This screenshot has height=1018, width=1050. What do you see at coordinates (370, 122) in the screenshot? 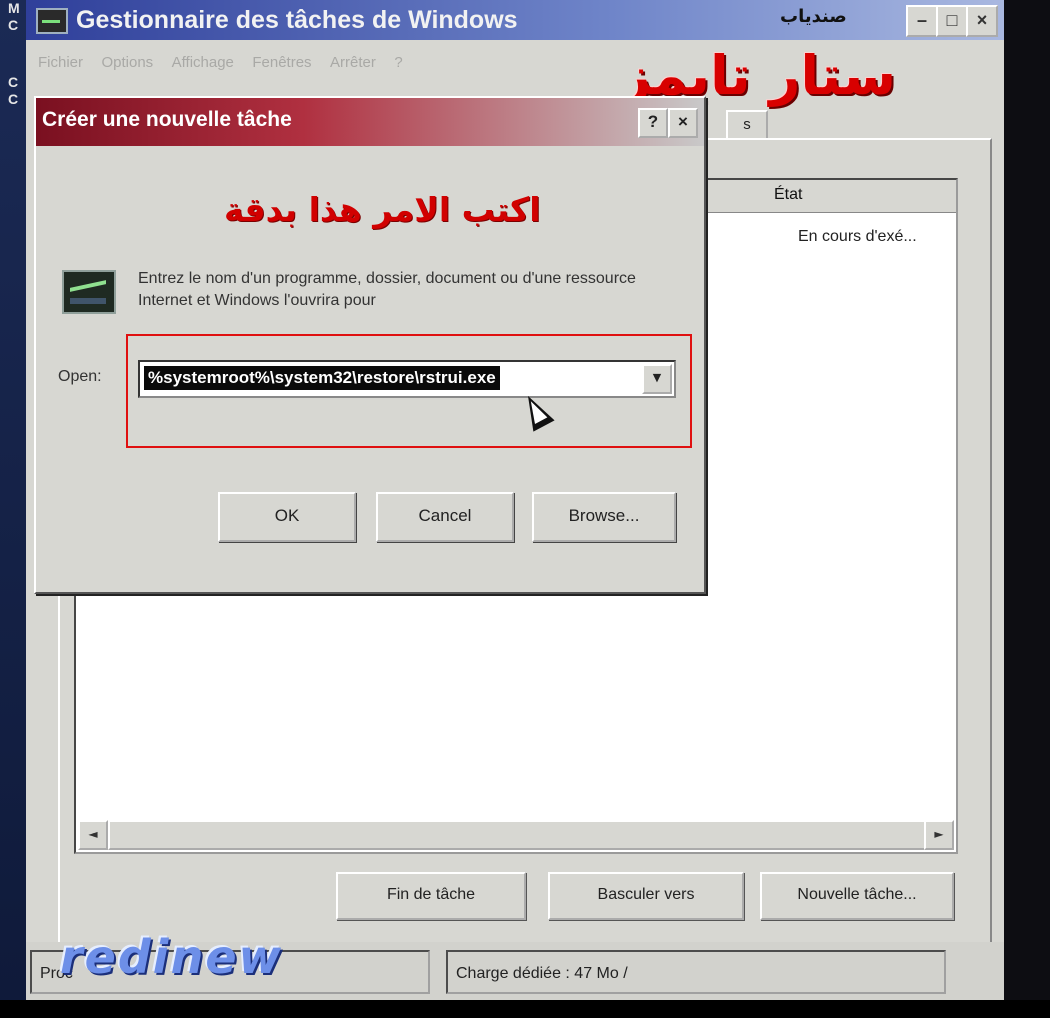
I see `dialog-titlebar: Créer une nouvelle tâche ? ×` at bounding box center [370, 122].